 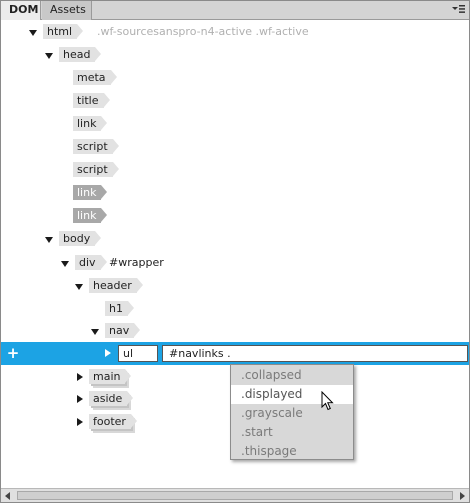 What do you see at coordinates (235, 124) in the screenshot?
I see `tree-row-link: link` at bounding box center [235, 124].